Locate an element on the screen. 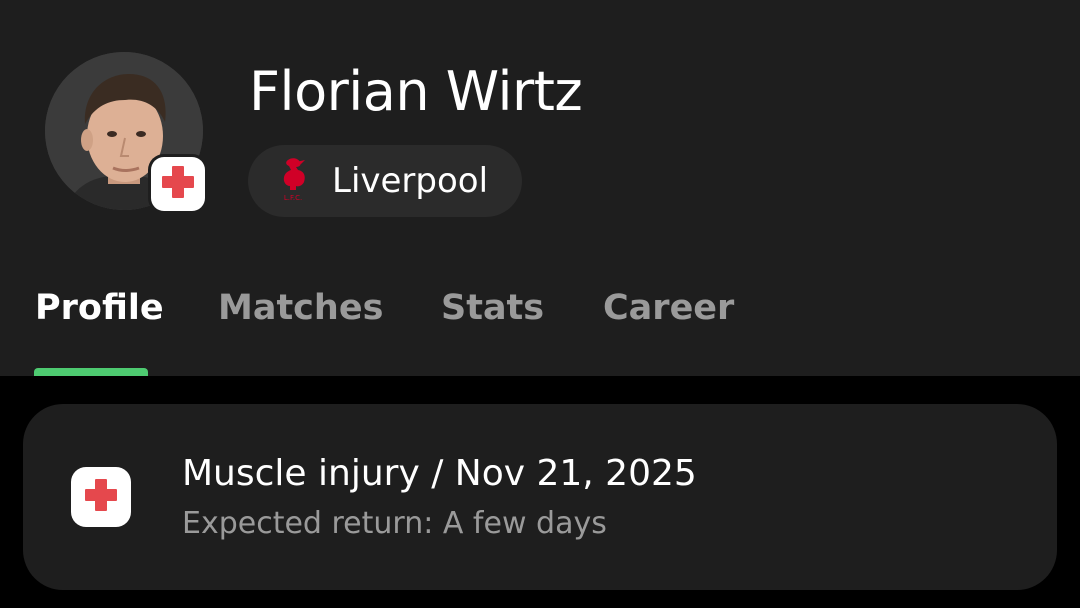 The image size is (1080, 608). team-name: Liverpool is located at coordinates (410, 181).